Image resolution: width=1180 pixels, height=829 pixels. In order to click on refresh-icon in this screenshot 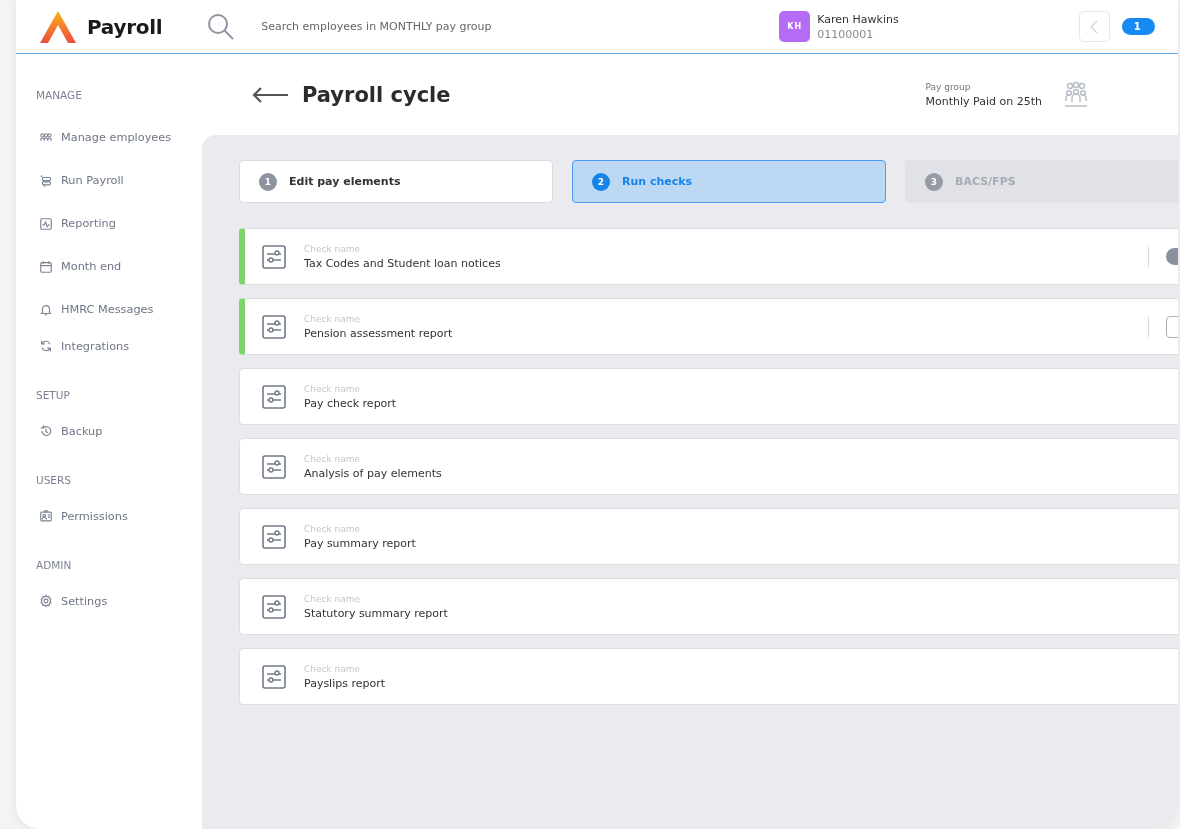, I will do `click(46, 346)`.